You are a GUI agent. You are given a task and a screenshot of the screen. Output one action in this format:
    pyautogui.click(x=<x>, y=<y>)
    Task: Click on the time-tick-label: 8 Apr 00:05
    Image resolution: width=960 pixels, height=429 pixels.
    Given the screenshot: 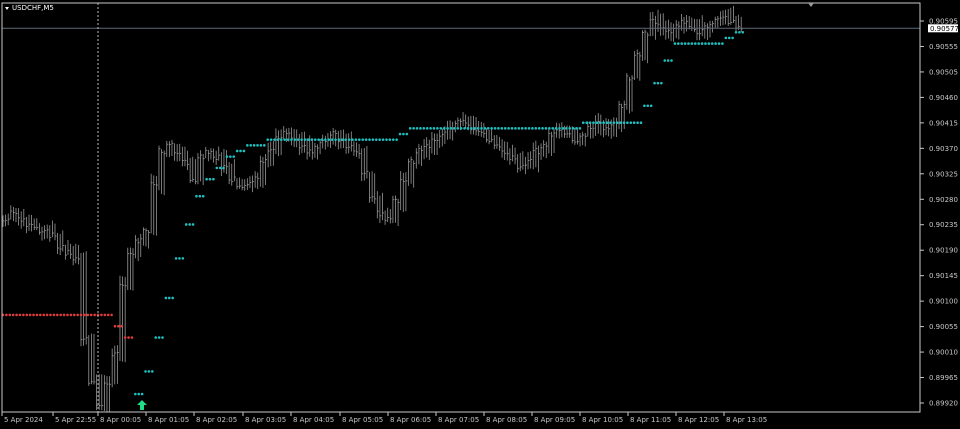 What is the action you would take?
    pyautogui.click(x=120, y=420)
    